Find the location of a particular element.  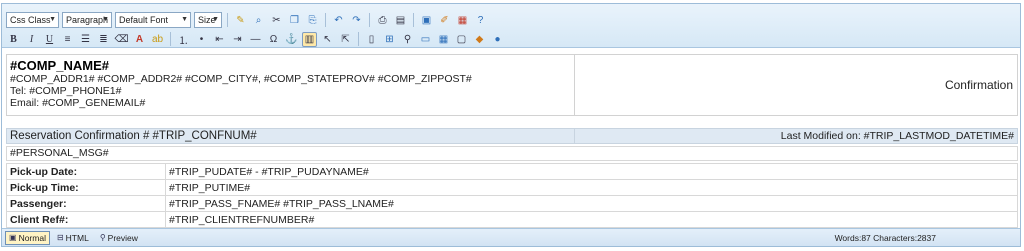

align-right-icon: ≣ is located at coordinates (103, 39).